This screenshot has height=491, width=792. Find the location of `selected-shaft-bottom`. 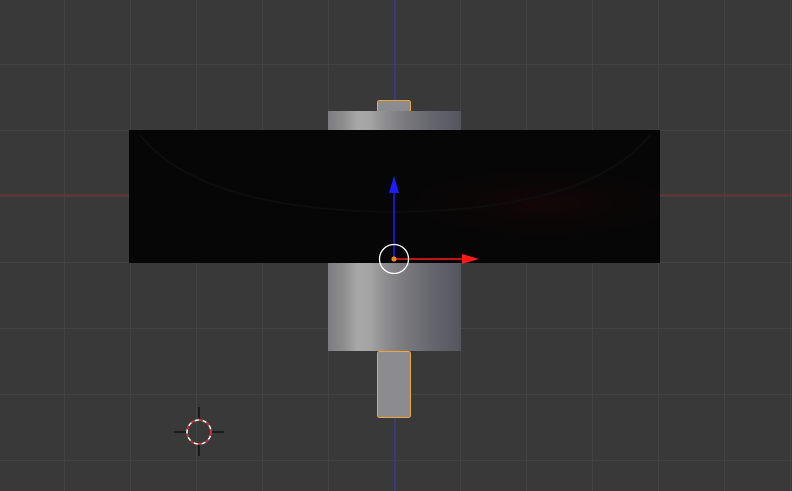

selected-shaft-bottom is located at coordinates (394, 384).